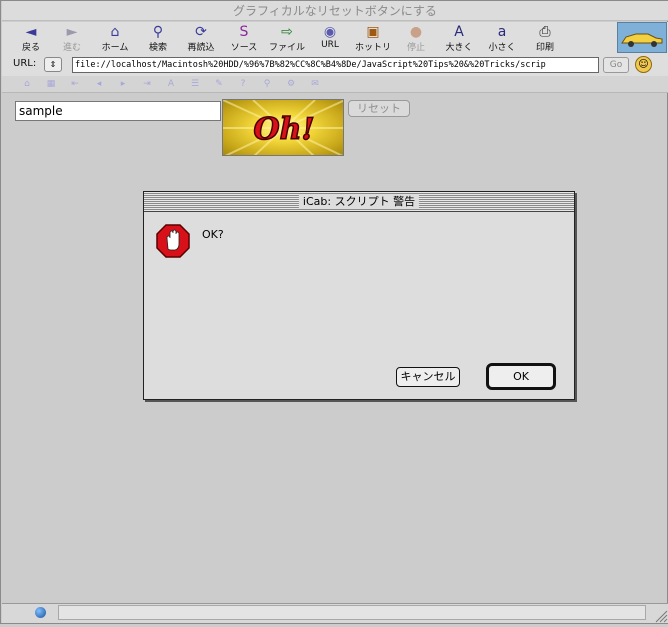 The width and height of the screenshot is (668, 627). Describe the element at coordinates (287, 32) in the screenshot. I see `file-icon: ⇨` at that location.